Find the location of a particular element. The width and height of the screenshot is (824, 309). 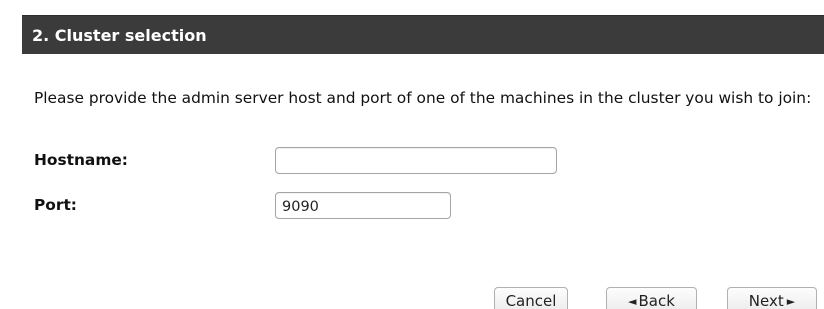

back-button-label: Back is located at coordinates (656, 300).